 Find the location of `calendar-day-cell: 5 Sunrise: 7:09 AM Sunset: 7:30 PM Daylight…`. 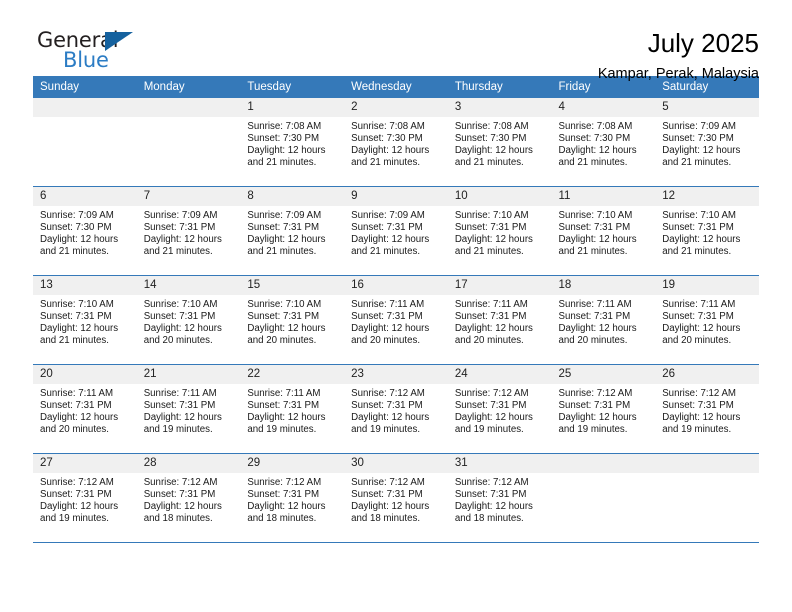

calendar-day-cell: 5 Sunrise: 7:09 AM Sunset: 7:30 PM Daylight… is located at coordinates (707, 142).